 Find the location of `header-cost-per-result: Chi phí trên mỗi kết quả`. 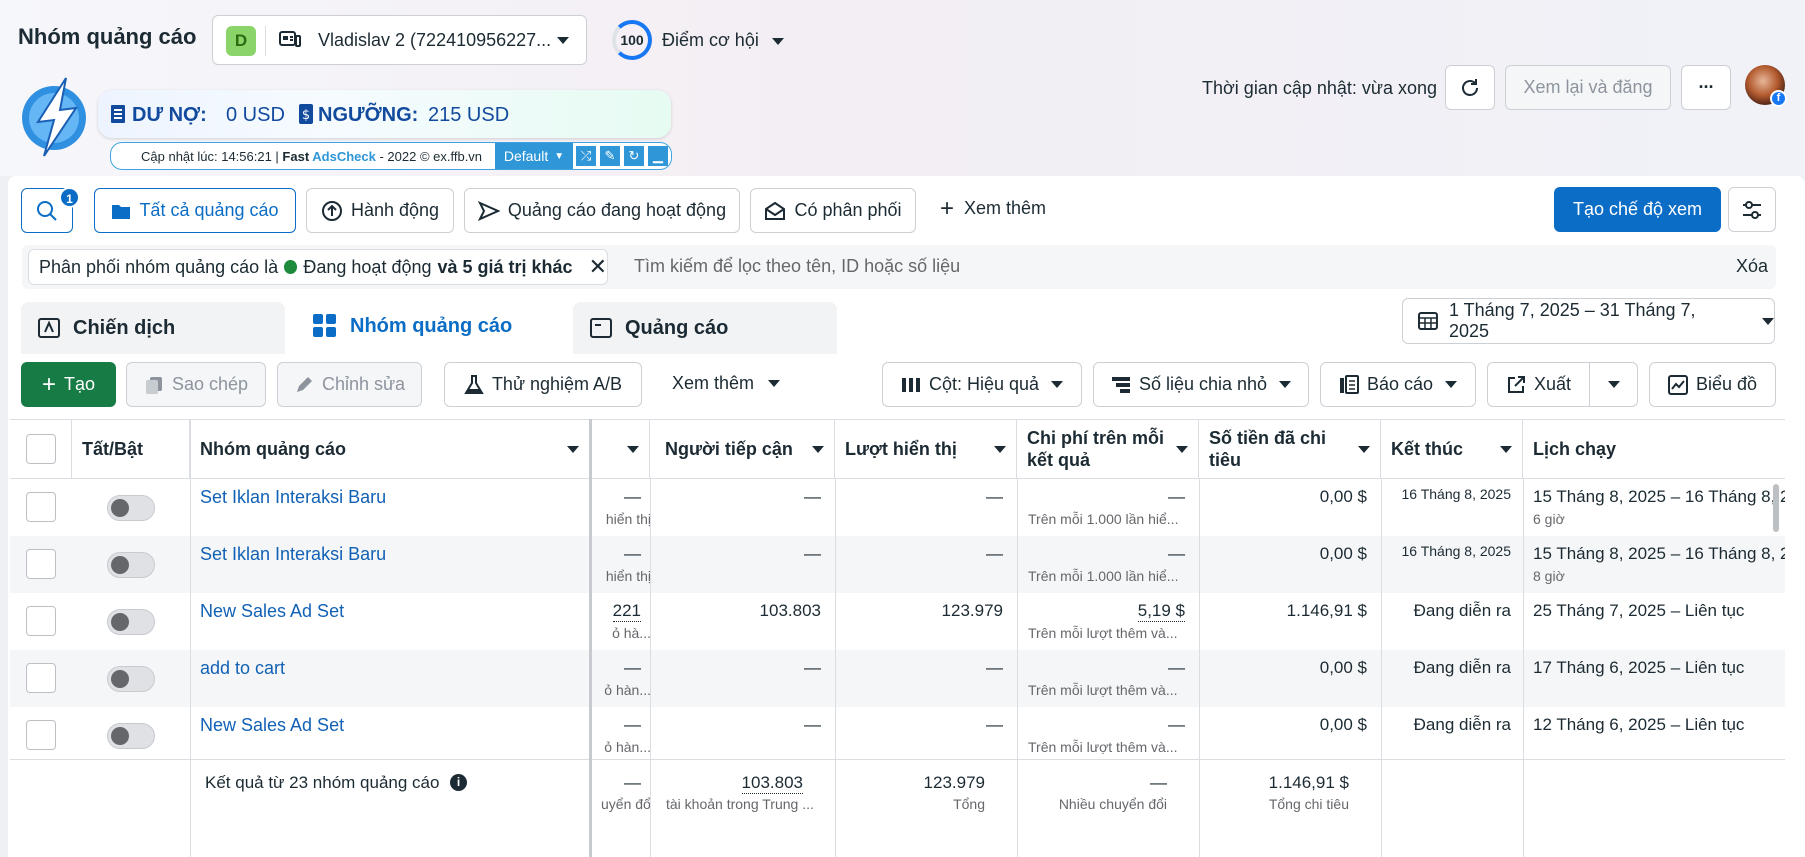

header-cost-per-result: Chi phí trên mỗi kết quả is located at coordinates (1108, 449).